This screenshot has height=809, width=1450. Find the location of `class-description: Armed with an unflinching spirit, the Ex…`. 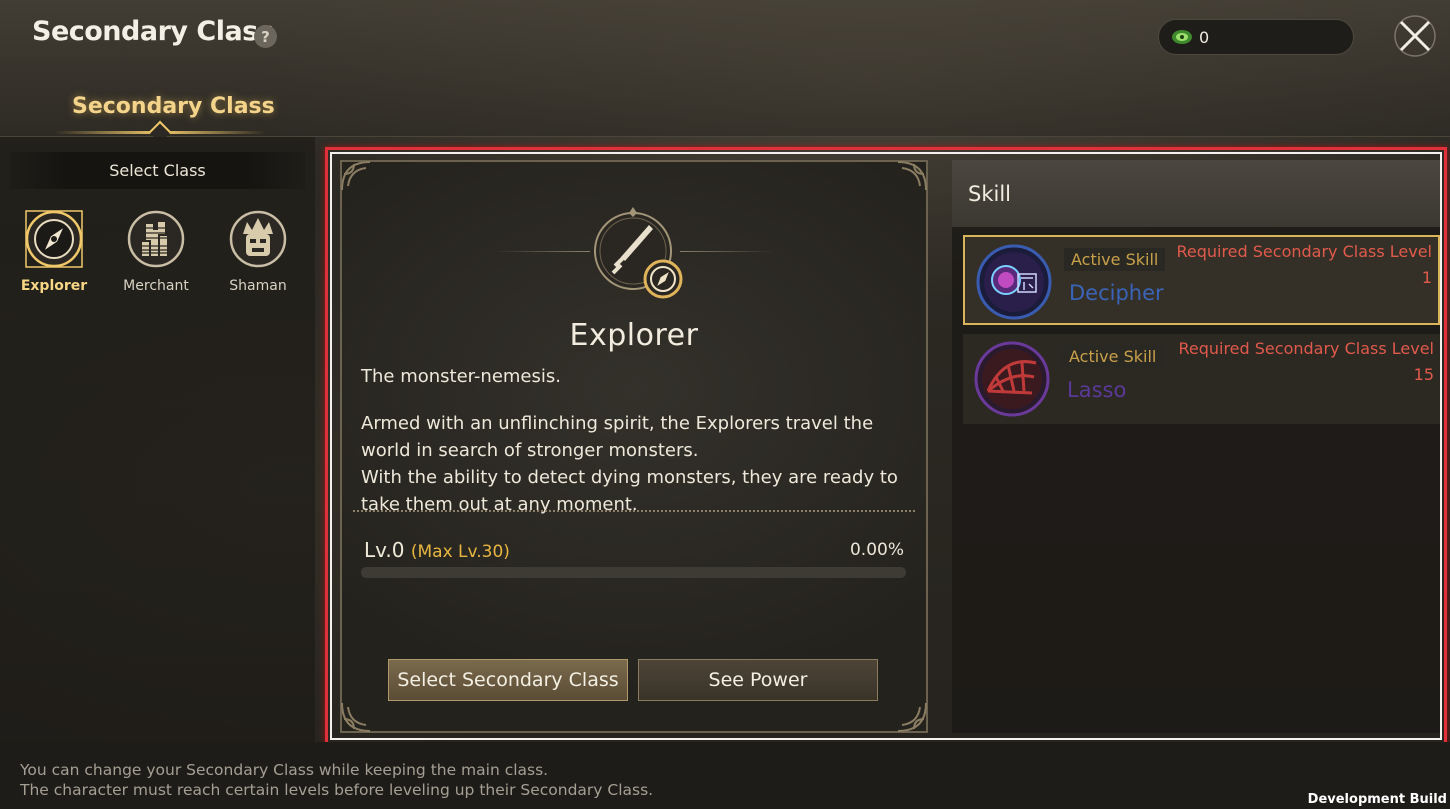

class-description: Armed with an unflinching spirit, the Ex… is located at coordinates (633, 464).